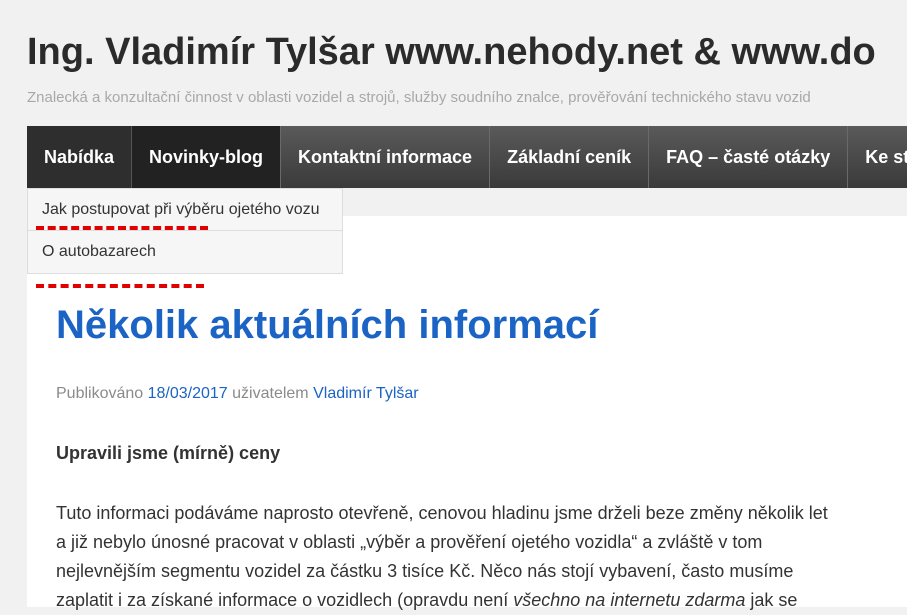 The width and height of the screenshot is (907, 615). I want to click on nav-item-nabidka: Nabídka, so click(80, 157).